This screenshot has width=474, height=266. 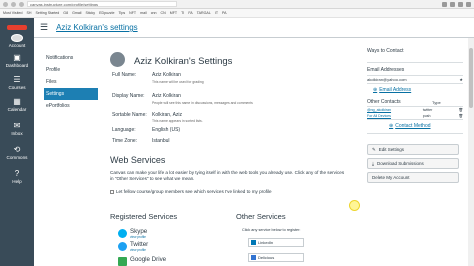 I want to click on default-star-icon: ★, so click(x=461, y=79).